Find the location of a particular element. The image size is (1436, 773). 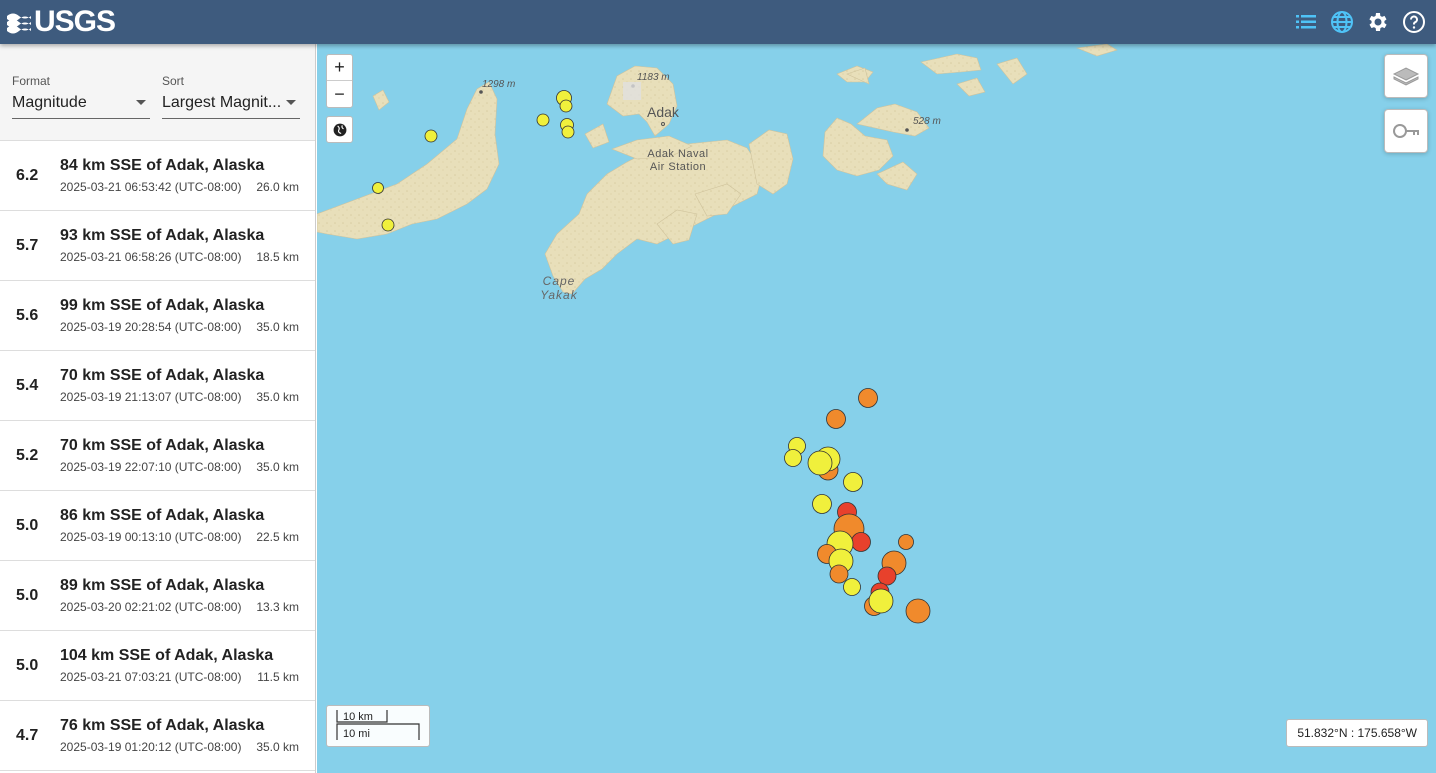

depth: 22.5 km is located at coordinates (277, 537).